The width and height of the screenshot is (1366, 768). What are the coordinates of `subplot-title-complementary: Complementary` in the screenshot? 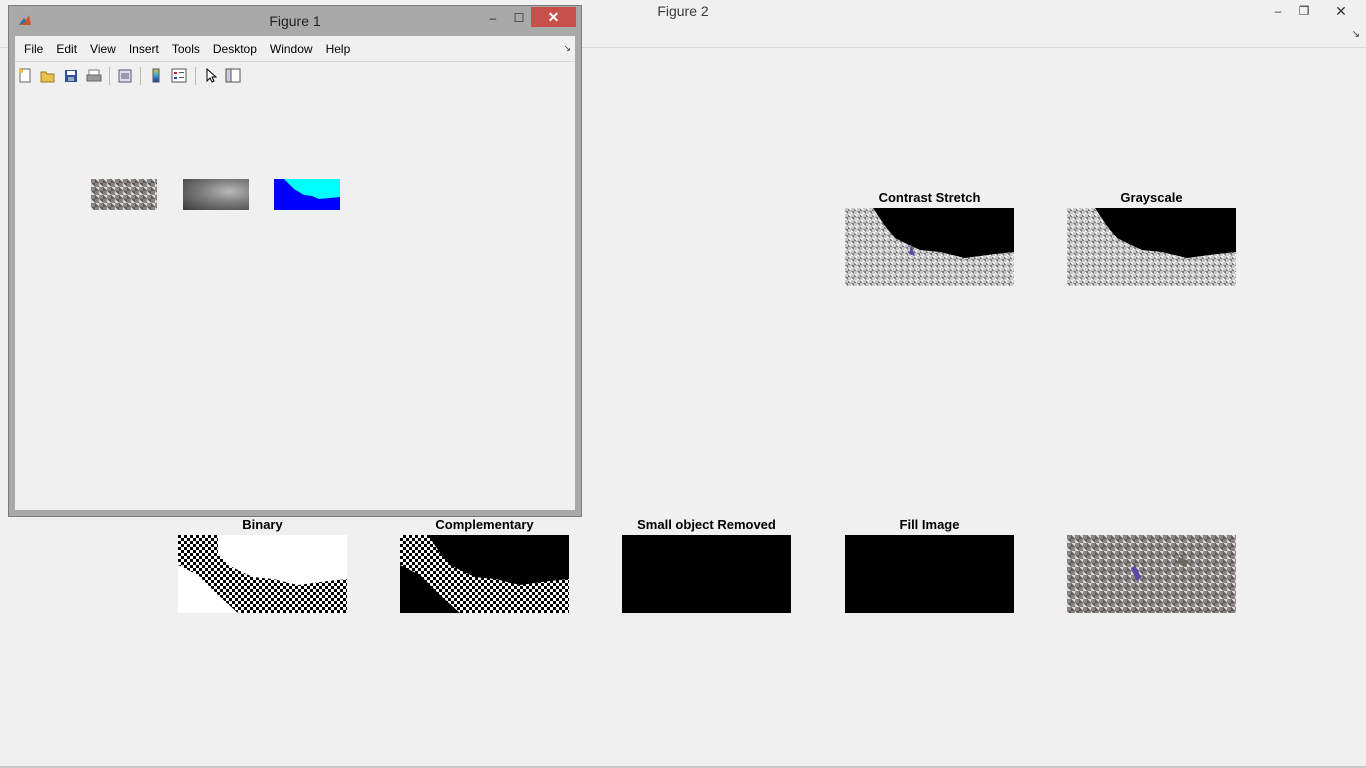 It's located at (484, 524).